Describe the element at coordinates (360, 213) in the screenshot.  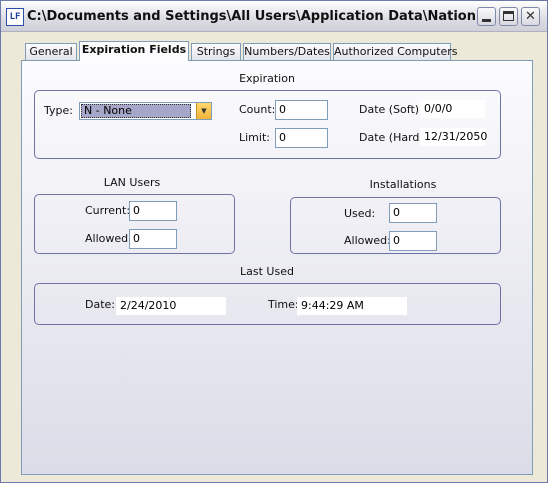
I see `used-label: Used:` at that location.